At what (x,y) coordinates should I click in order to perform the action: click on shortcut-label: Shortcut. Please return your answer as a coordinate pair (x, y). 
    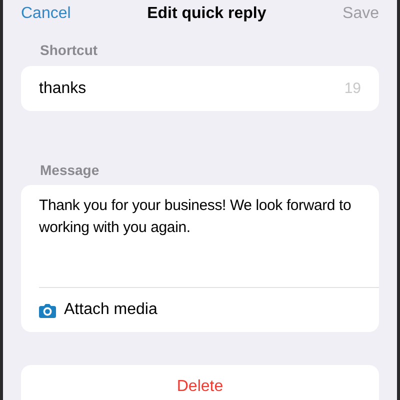
    Looking at the image, I should click on (69, 50).